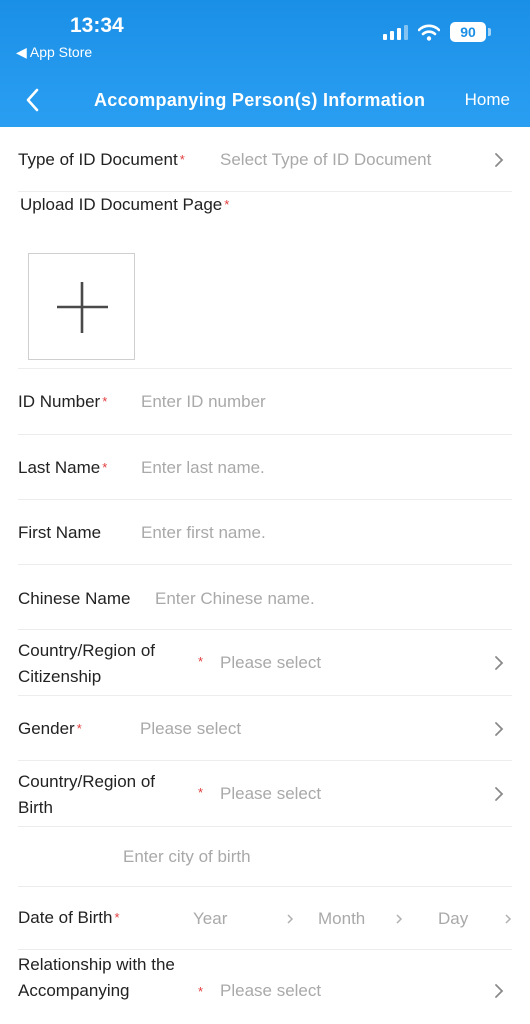 The height and width of the screenshot is (1024, 530). I want to click on chinese-name-row: Chinese Name Enter Chinese name., so click(265, 597).